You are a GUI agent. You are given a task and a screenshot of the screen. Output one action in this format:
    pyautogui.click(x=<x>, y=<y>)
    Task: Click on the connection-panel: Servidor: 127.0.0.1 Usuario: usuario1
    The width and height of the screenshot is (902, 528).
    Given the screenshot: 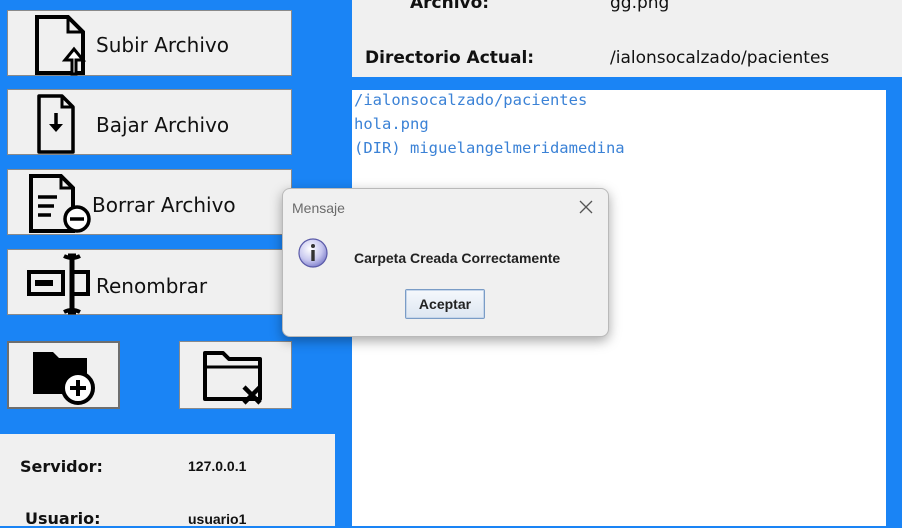 What is the action you would take?
    pyautogui.click(x=167, y=481)
    